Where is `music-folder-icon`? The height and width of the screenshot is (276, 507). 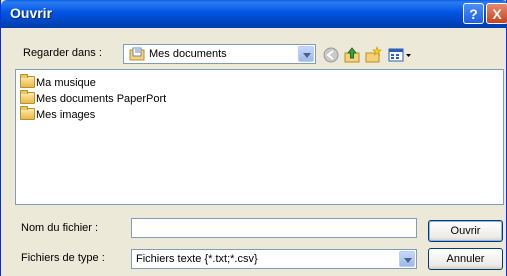
music-folder-icon is located at coordinates (27, 81).